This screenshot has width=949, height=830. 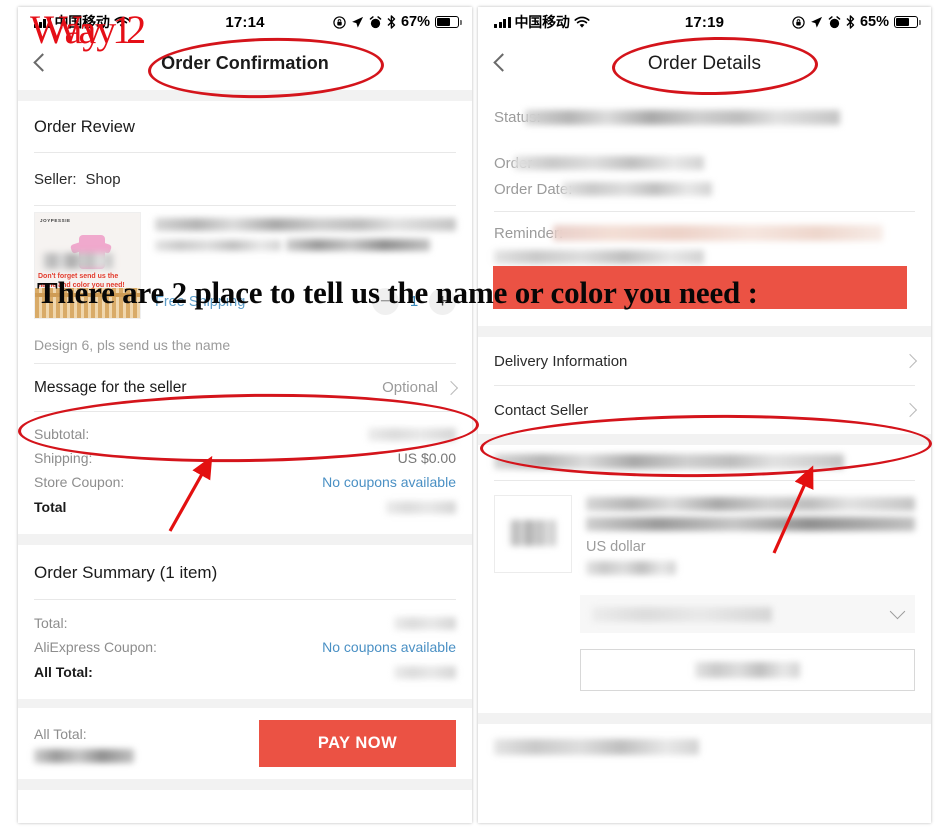 I want to click on free-shipping-label: Free Shipping, so click(x=200, y=301).